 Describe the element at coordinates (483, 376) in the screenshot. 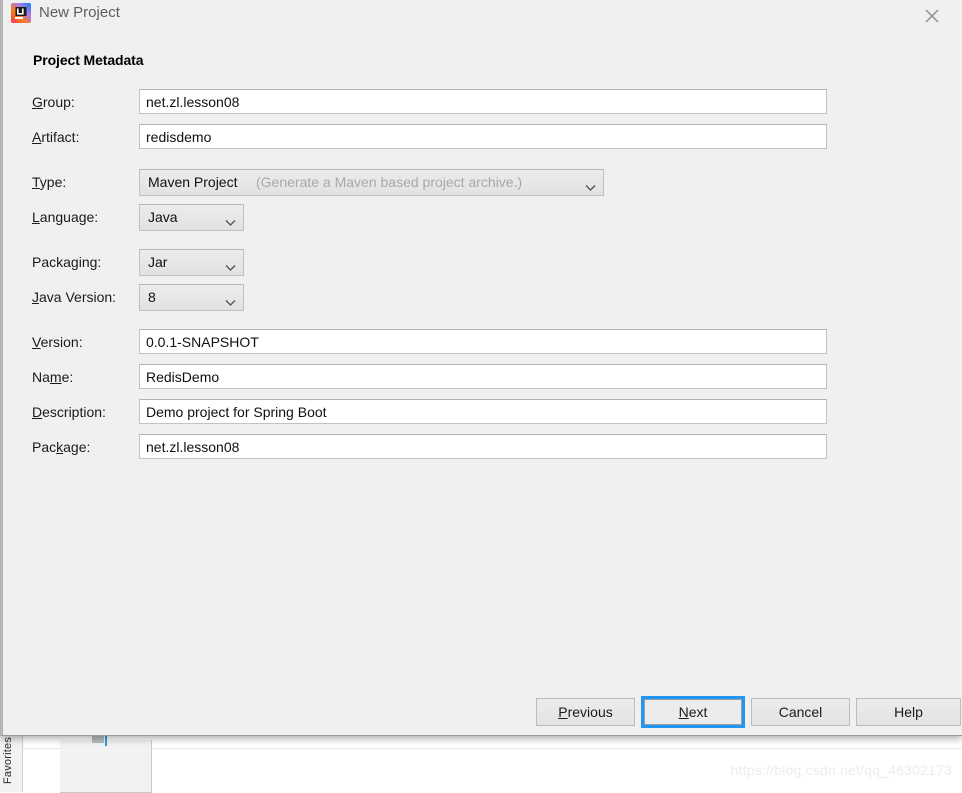

I see `name-input` at that location.